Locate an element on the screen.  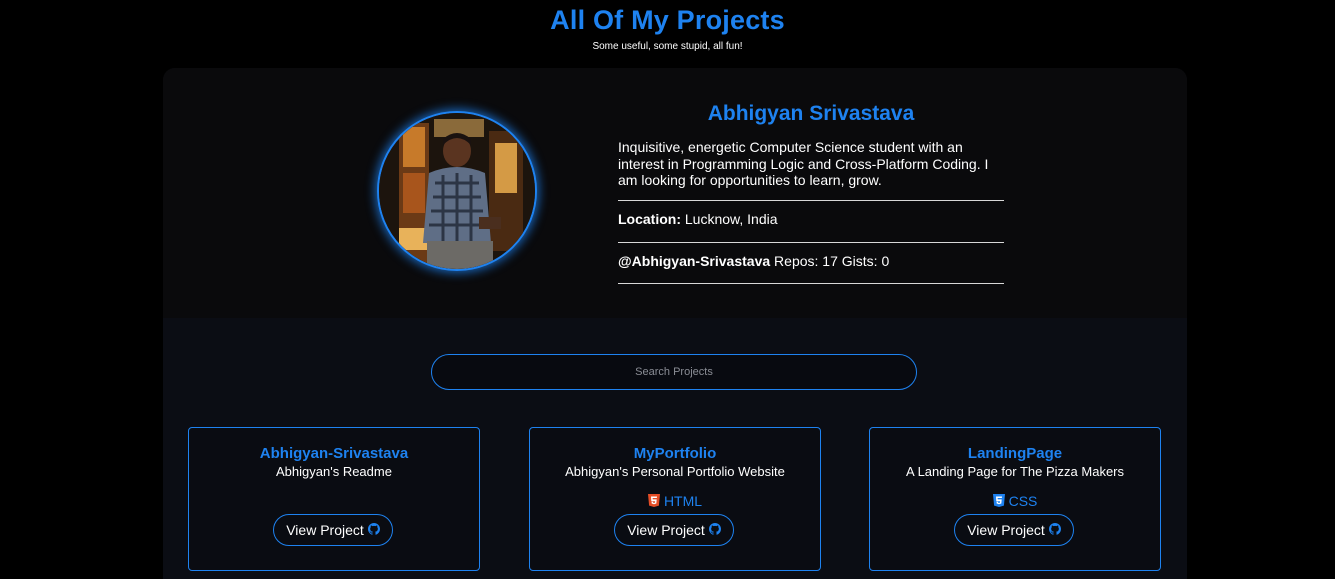
project-description: Abhigyan's Readme is located at coordinates (334, 471).